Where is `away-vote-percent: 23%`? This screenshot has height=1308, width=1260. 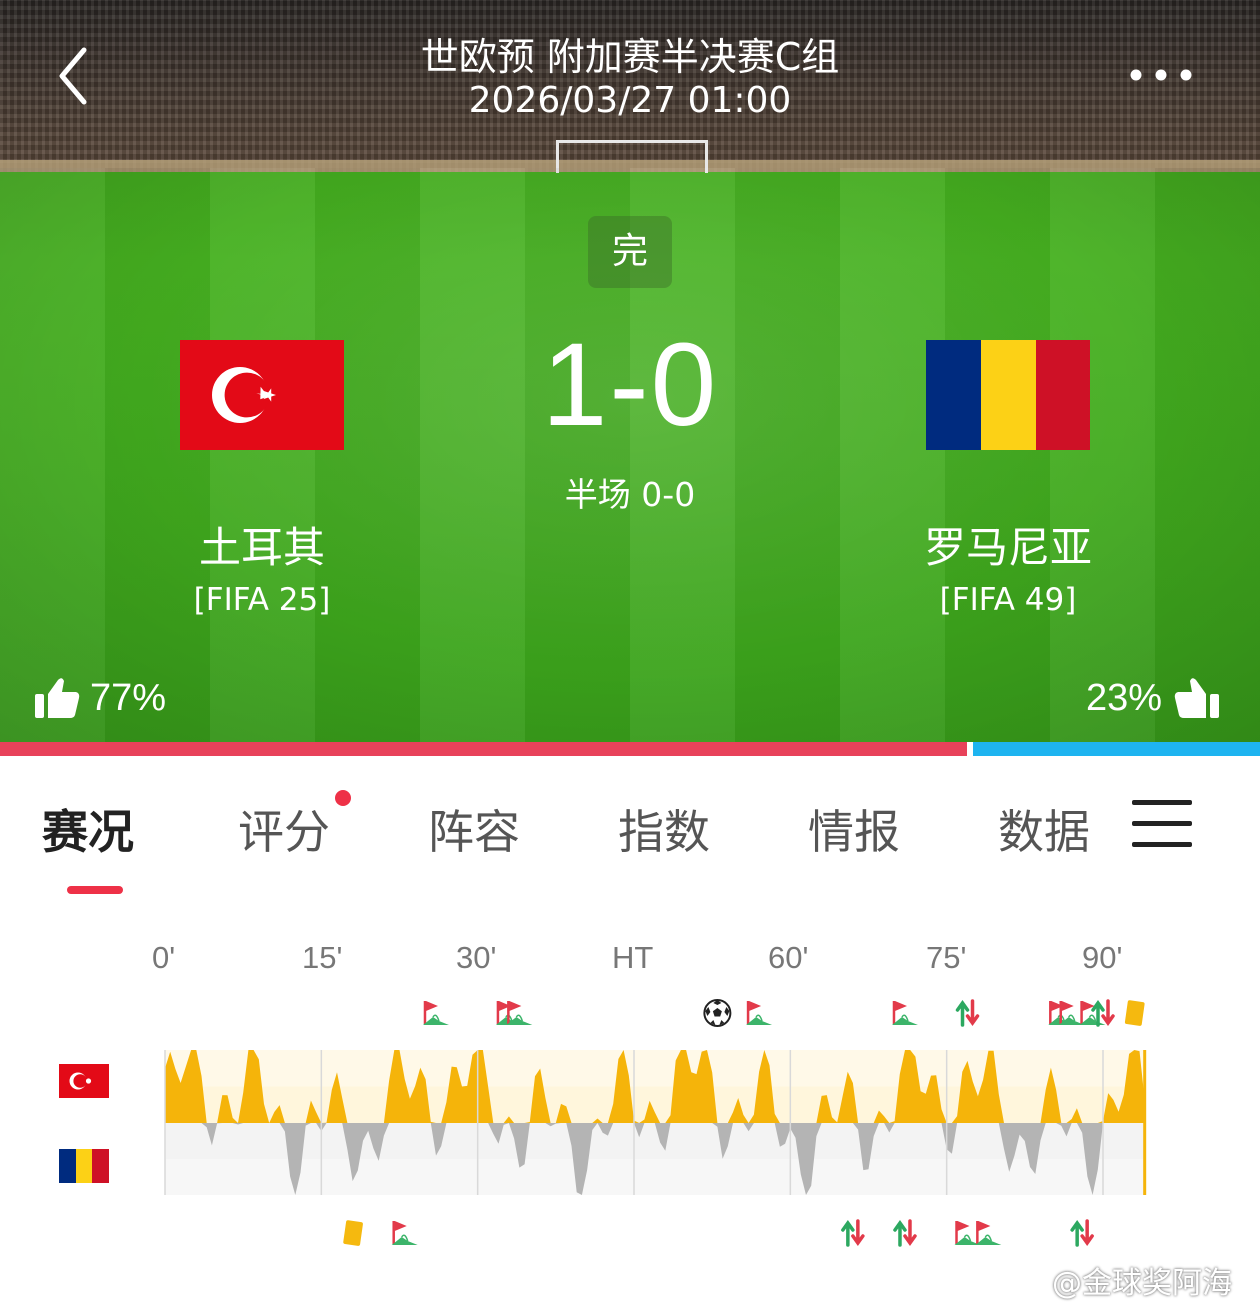
away-vote-percent: 23% is located at coordinates (1124, 697).